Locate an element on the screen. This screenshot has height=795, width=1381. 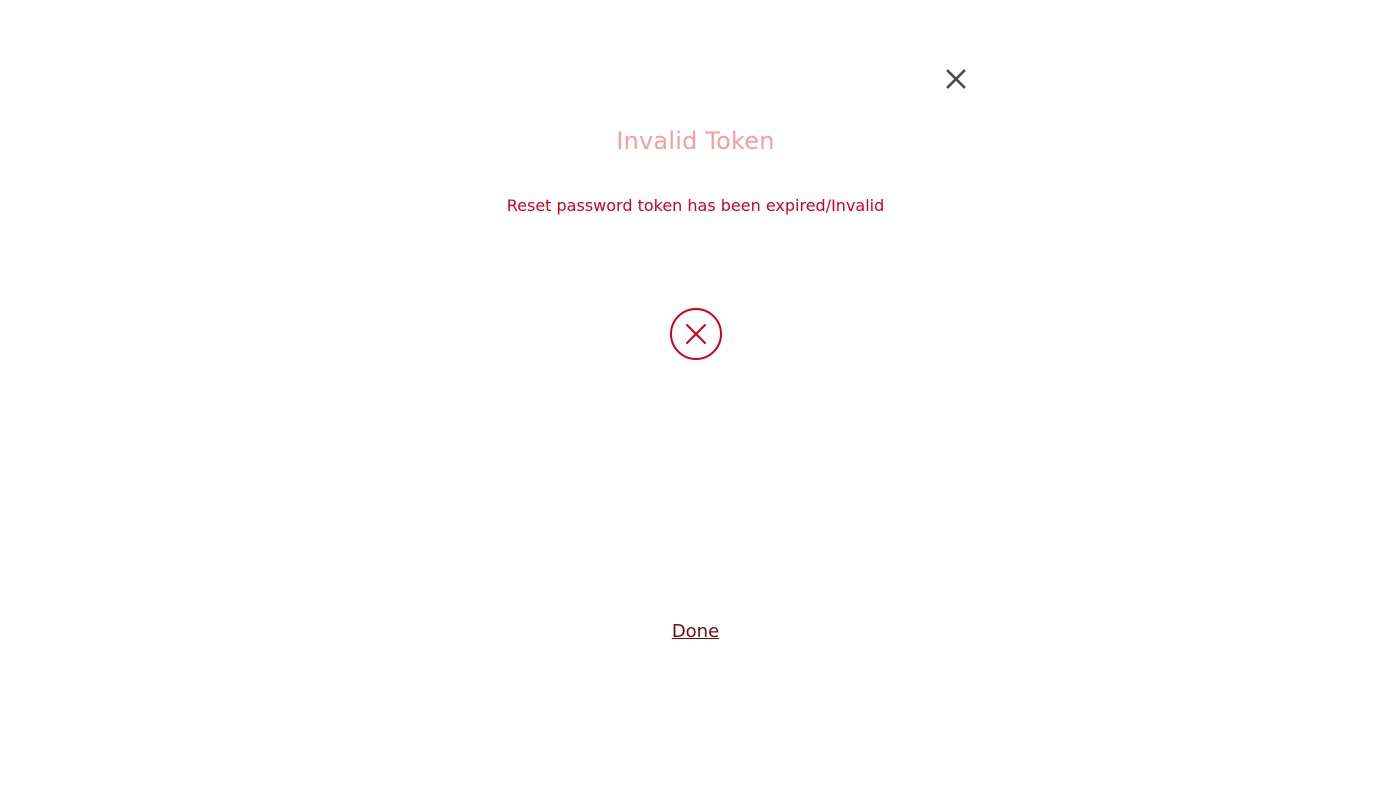
error-circle-x-icon is located at coordinates (696, 334).